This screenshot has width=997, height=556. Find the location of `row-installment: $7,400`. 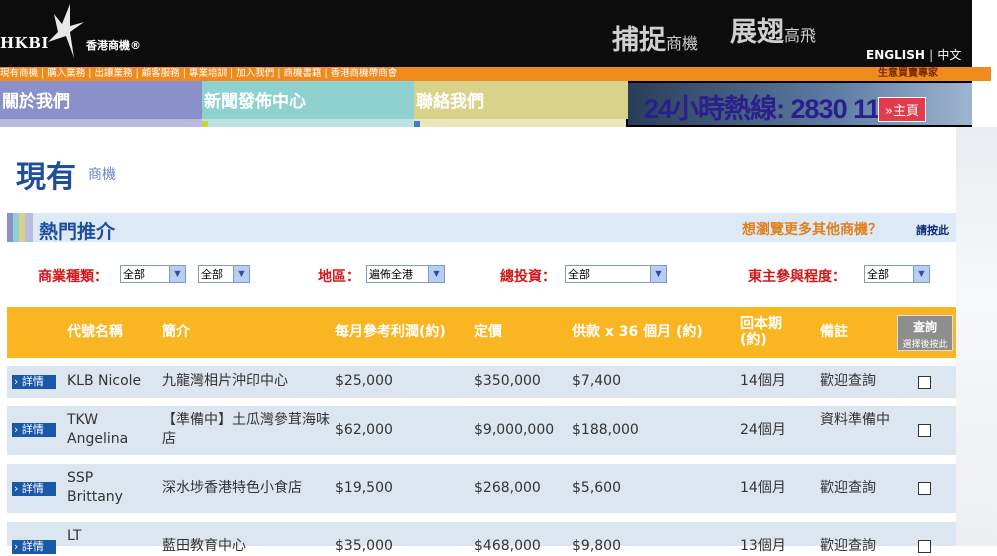

row-installment: $7,400 is located at coordinates (596, 381).